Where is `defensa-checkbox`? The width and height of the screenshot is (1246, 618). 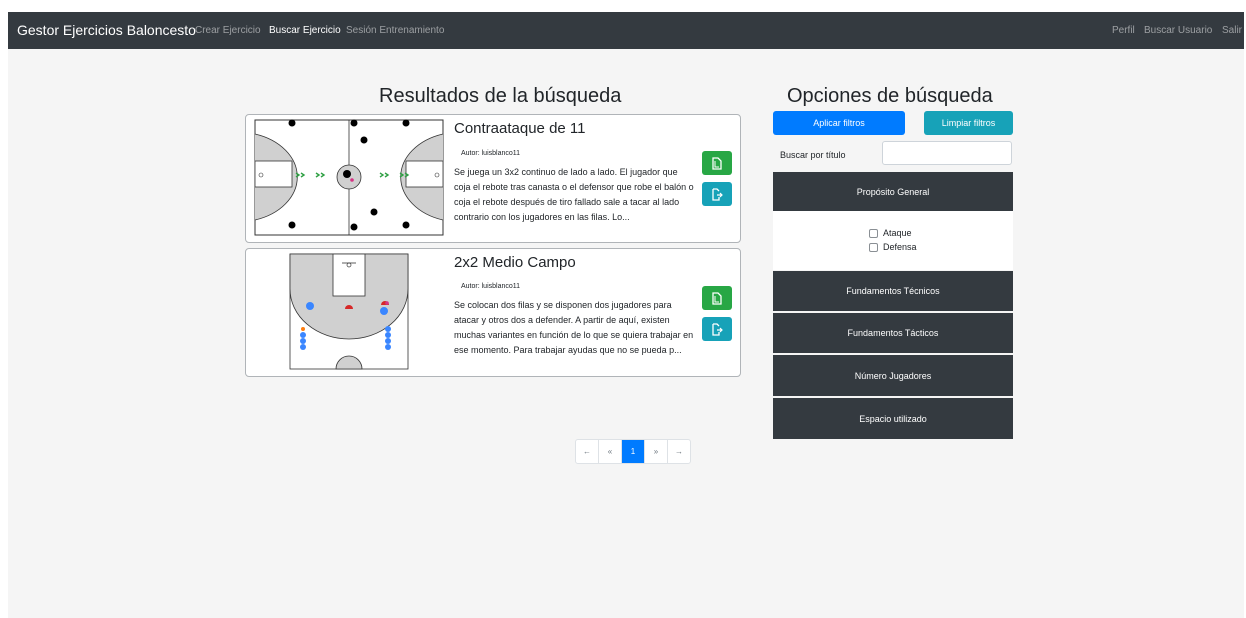 defensa-checkbox is located at coordinates (873, 247).